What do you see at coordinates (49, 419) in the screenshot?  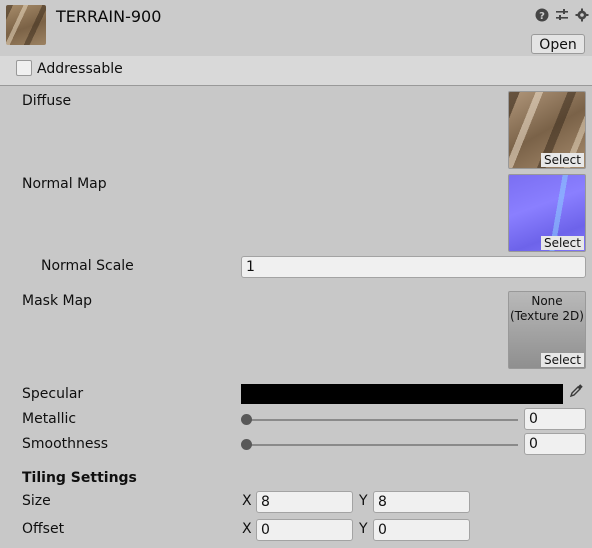 I see `metallic-label: Metallic` at bounding box center [49, 419].